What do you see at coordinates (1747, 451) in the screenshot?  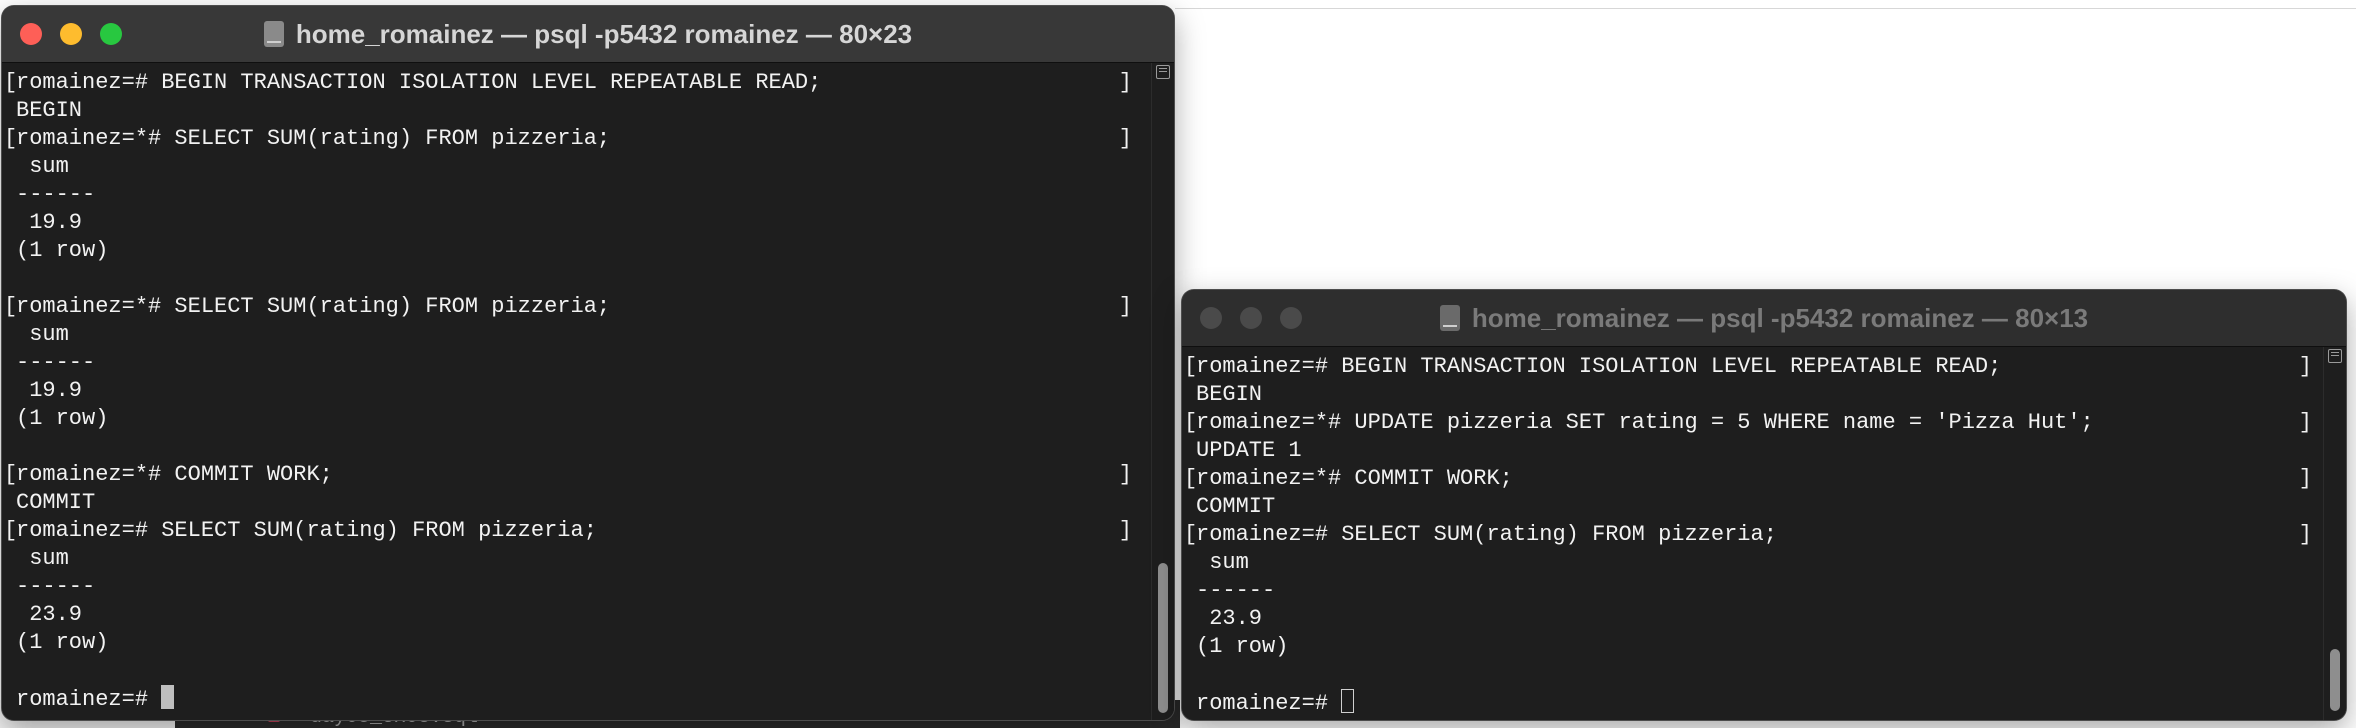 I see `terminal-line: UPDATE 1` at bounding box center [1747, 451].